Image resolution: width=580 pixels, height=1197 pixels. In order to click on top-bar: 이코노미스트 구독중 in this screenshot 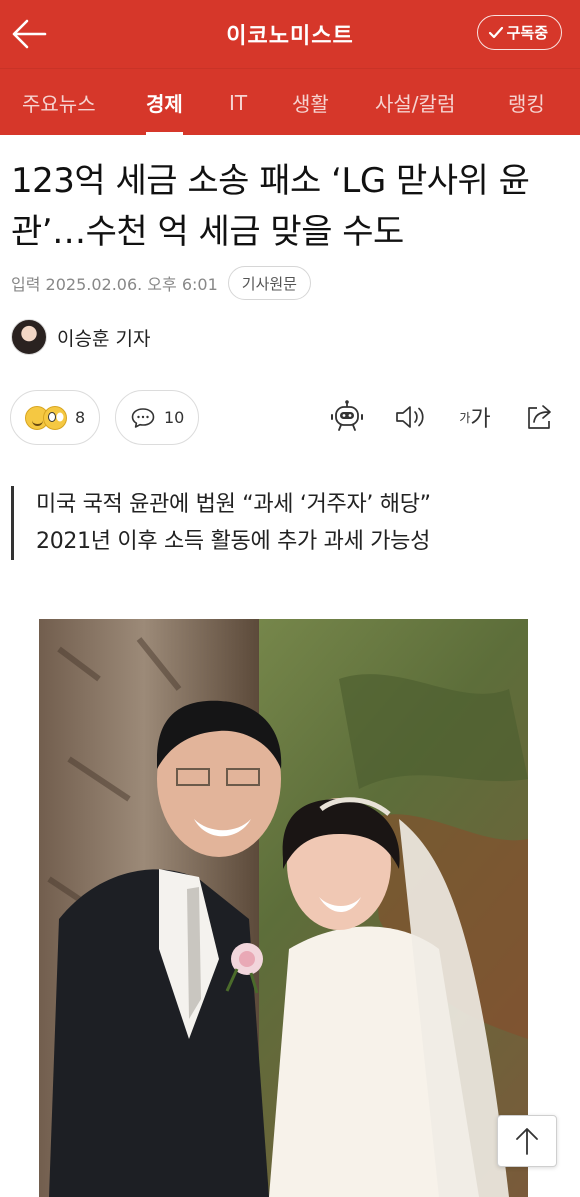, I will do `click(290, 34)`.